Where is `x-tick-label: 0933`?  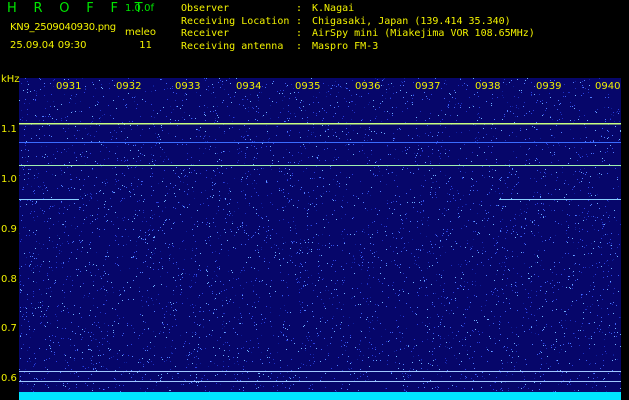 x-tick-label: 0933 is located at coordinates (188, 86).